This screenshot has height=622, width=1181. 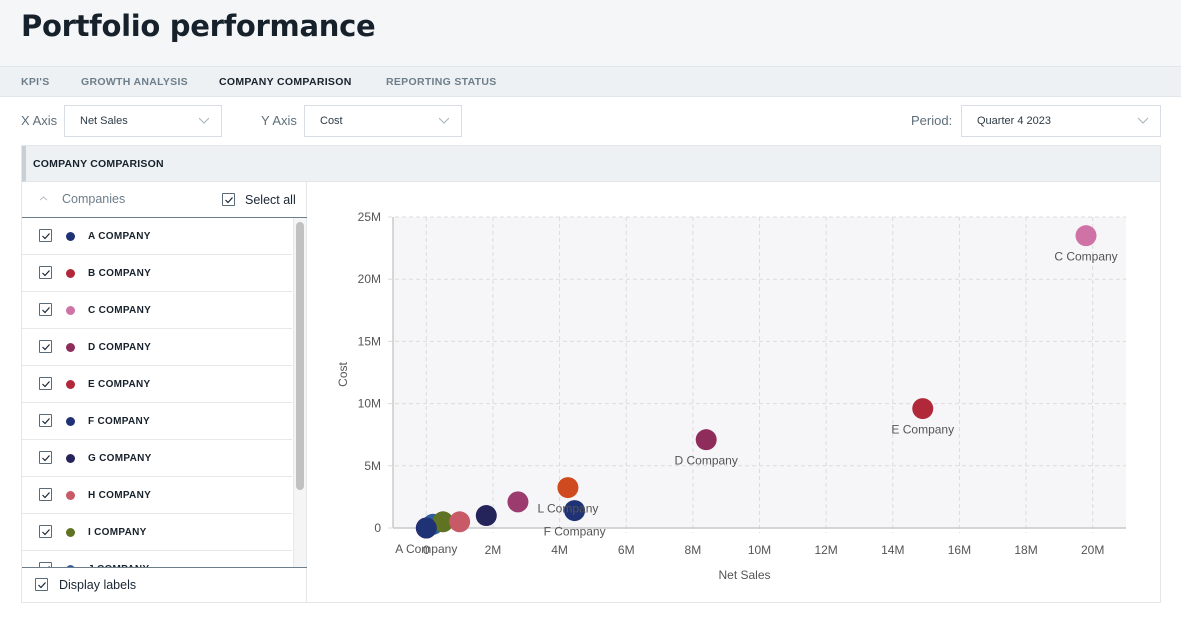 What do you see at coordinates (759, 550) in the screenshot?
I see `x-tick-label: 10M` at bounding box center [759, 550].